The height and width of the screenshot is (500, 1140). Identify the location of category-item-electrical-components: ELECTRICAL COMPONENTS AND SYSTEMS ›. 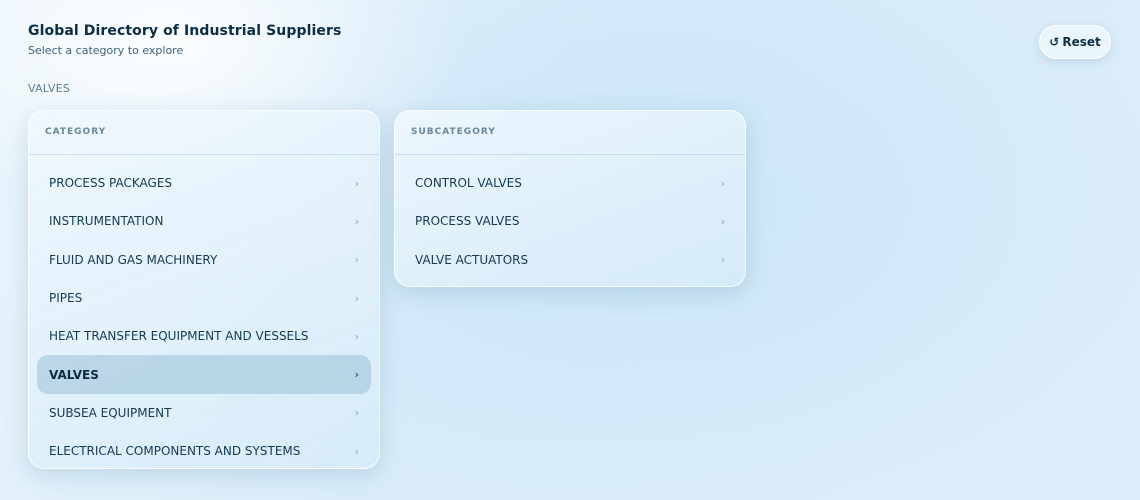
(204, 451).